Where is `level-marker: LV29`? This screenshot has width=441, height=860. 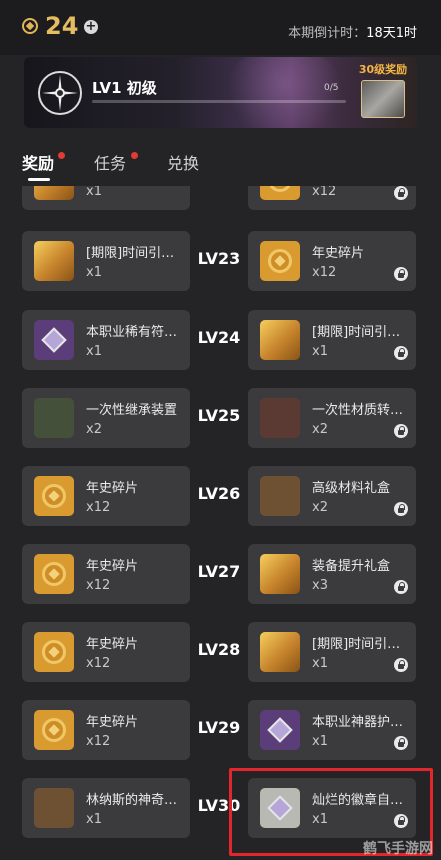
level-marker: LV29 is located at coordinates (219, 727).